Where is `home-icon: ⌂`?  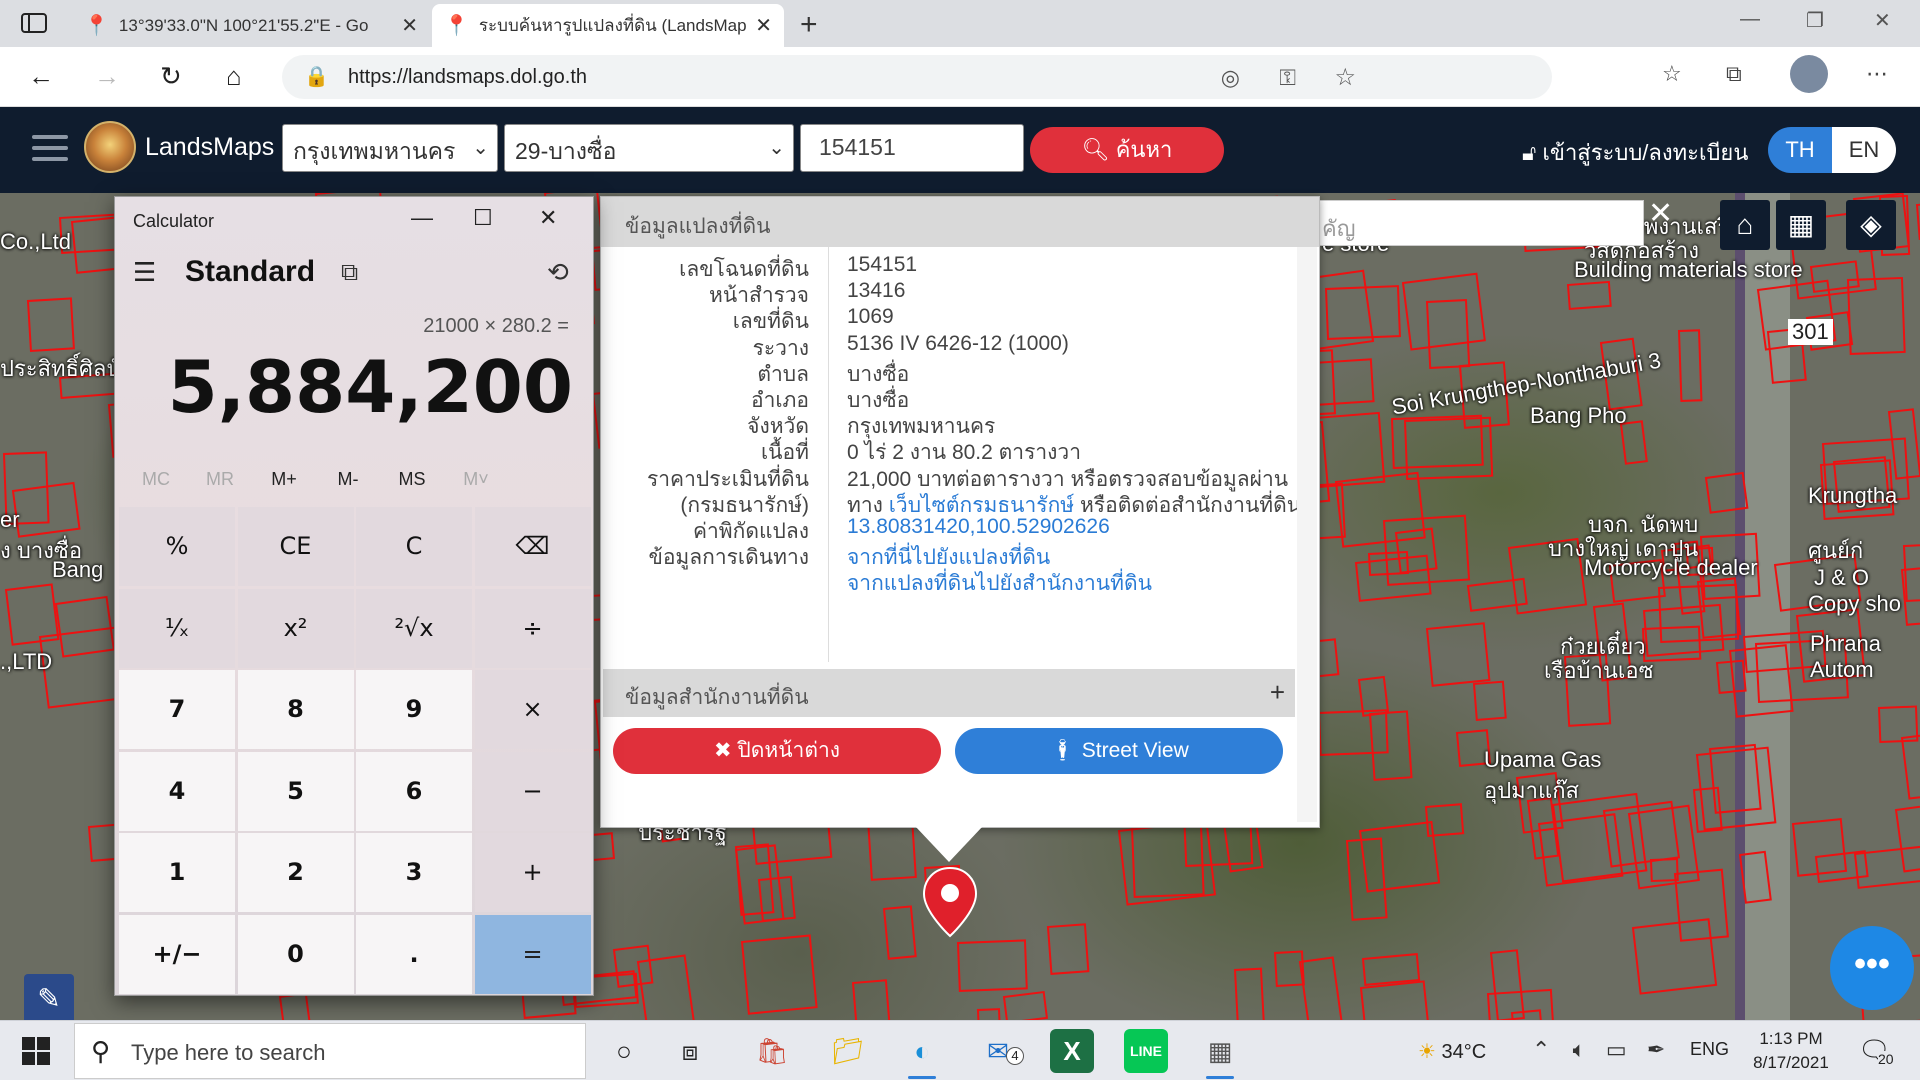 home-icon: ⌂ is located at coordinates (234, 76).